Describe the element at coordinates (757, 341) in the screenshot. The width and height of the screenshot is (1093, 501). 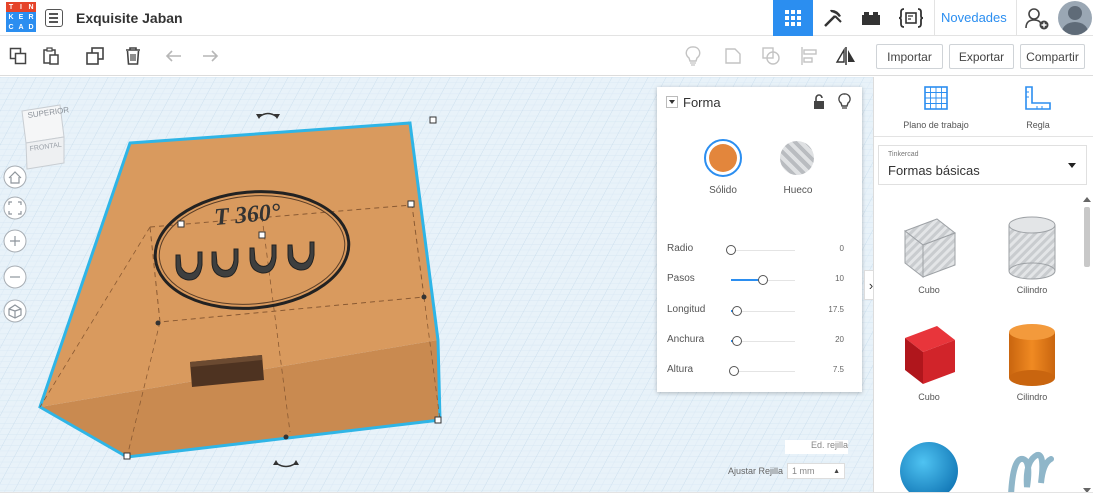
I see `property-row: Anchura 20` at that location.